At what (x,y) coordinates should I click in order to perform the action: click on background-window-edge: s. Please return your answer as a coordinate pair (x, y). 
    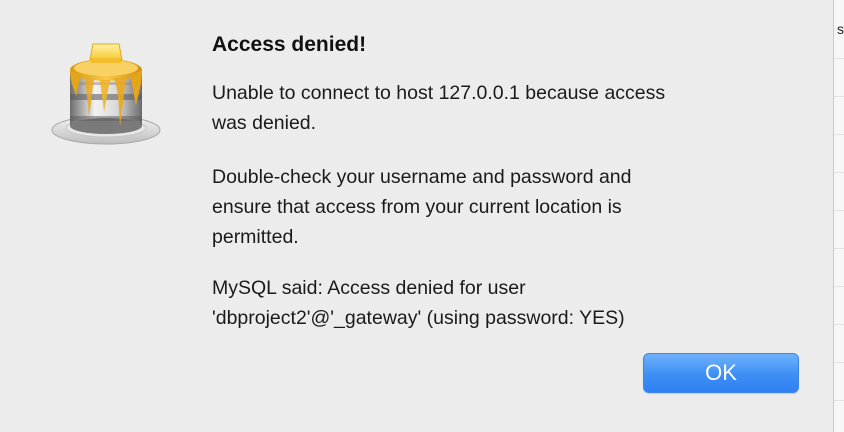
    Looking at the image, I should click on (838, 216).